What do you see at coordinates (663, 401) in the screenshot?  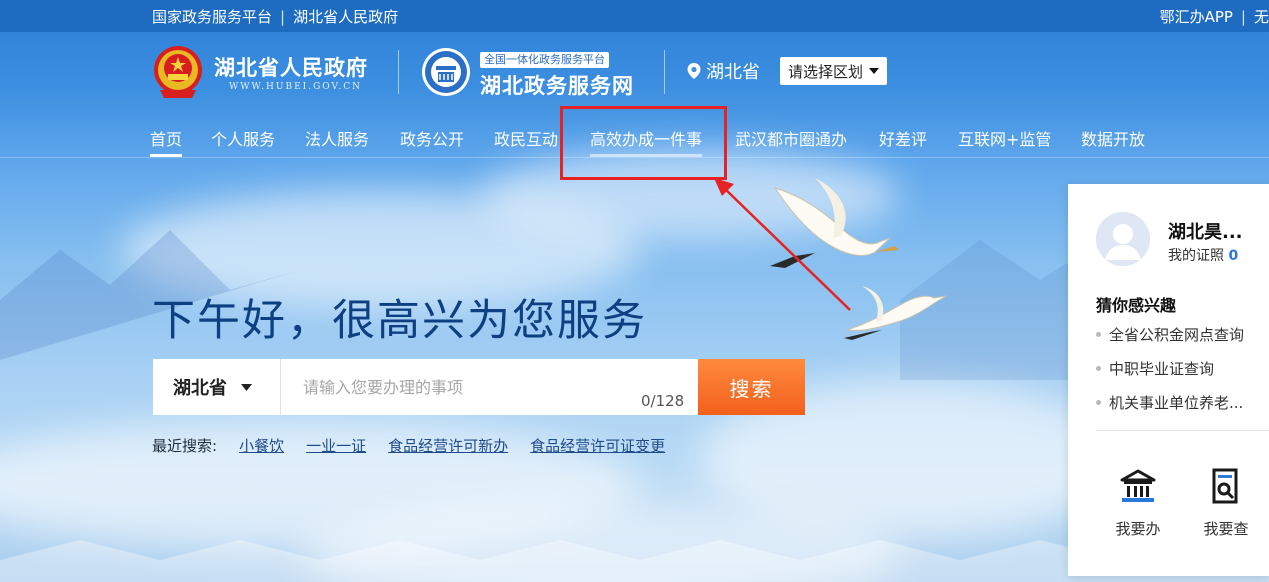 I see `search-char-counter: 0/128` at bounding box center [663, 401].